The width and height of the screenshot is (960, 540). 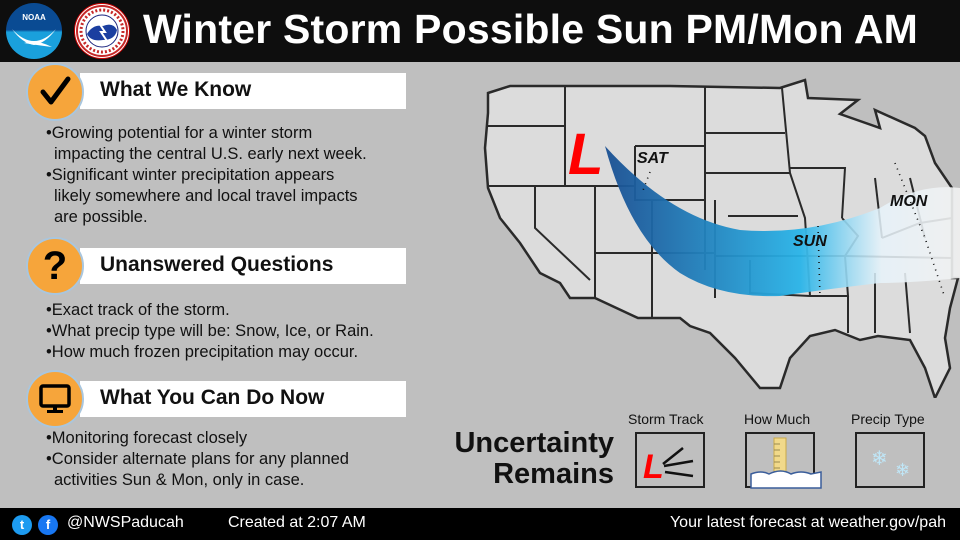 I want to click on how-much-label: How Much, so click(x=777, y=419).